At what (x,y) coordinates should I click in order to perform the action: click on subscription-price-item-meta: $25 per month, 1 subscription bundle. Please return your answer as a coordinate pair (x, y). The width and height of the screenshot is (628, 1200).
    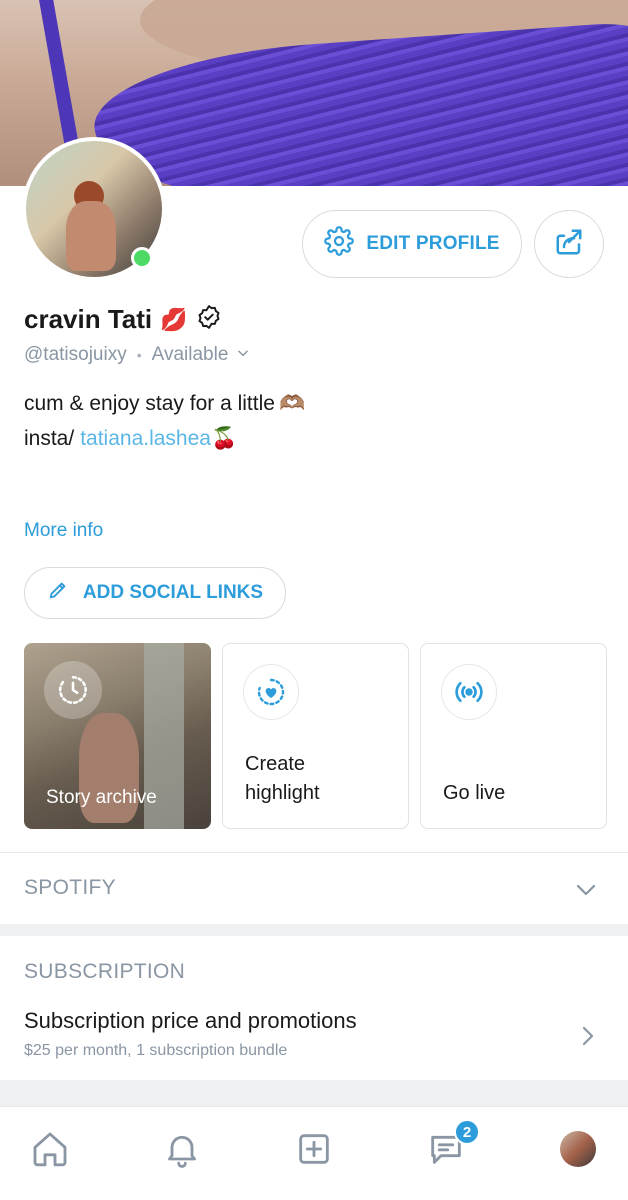
    Looking at the image, I should click on (156, 1050).